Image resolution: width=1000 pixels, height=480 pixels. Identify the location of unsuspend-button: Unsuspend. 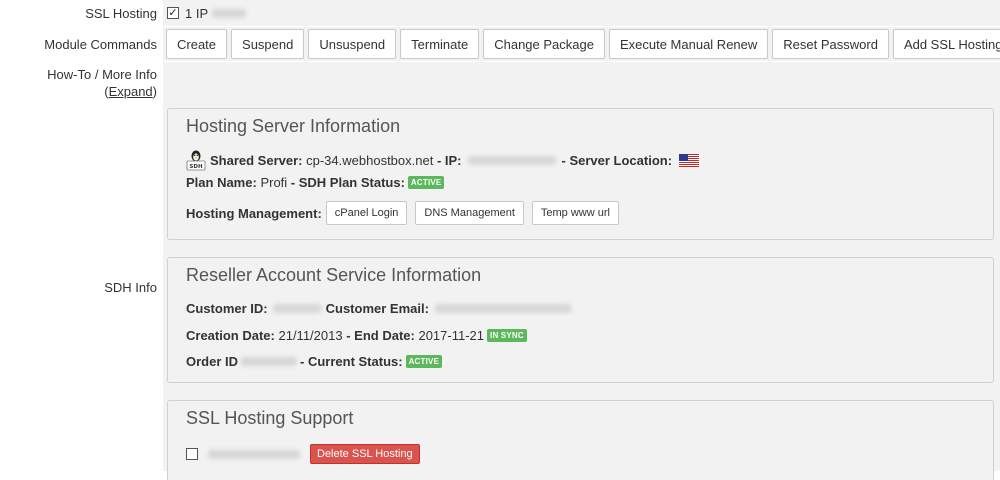
(352, 44).